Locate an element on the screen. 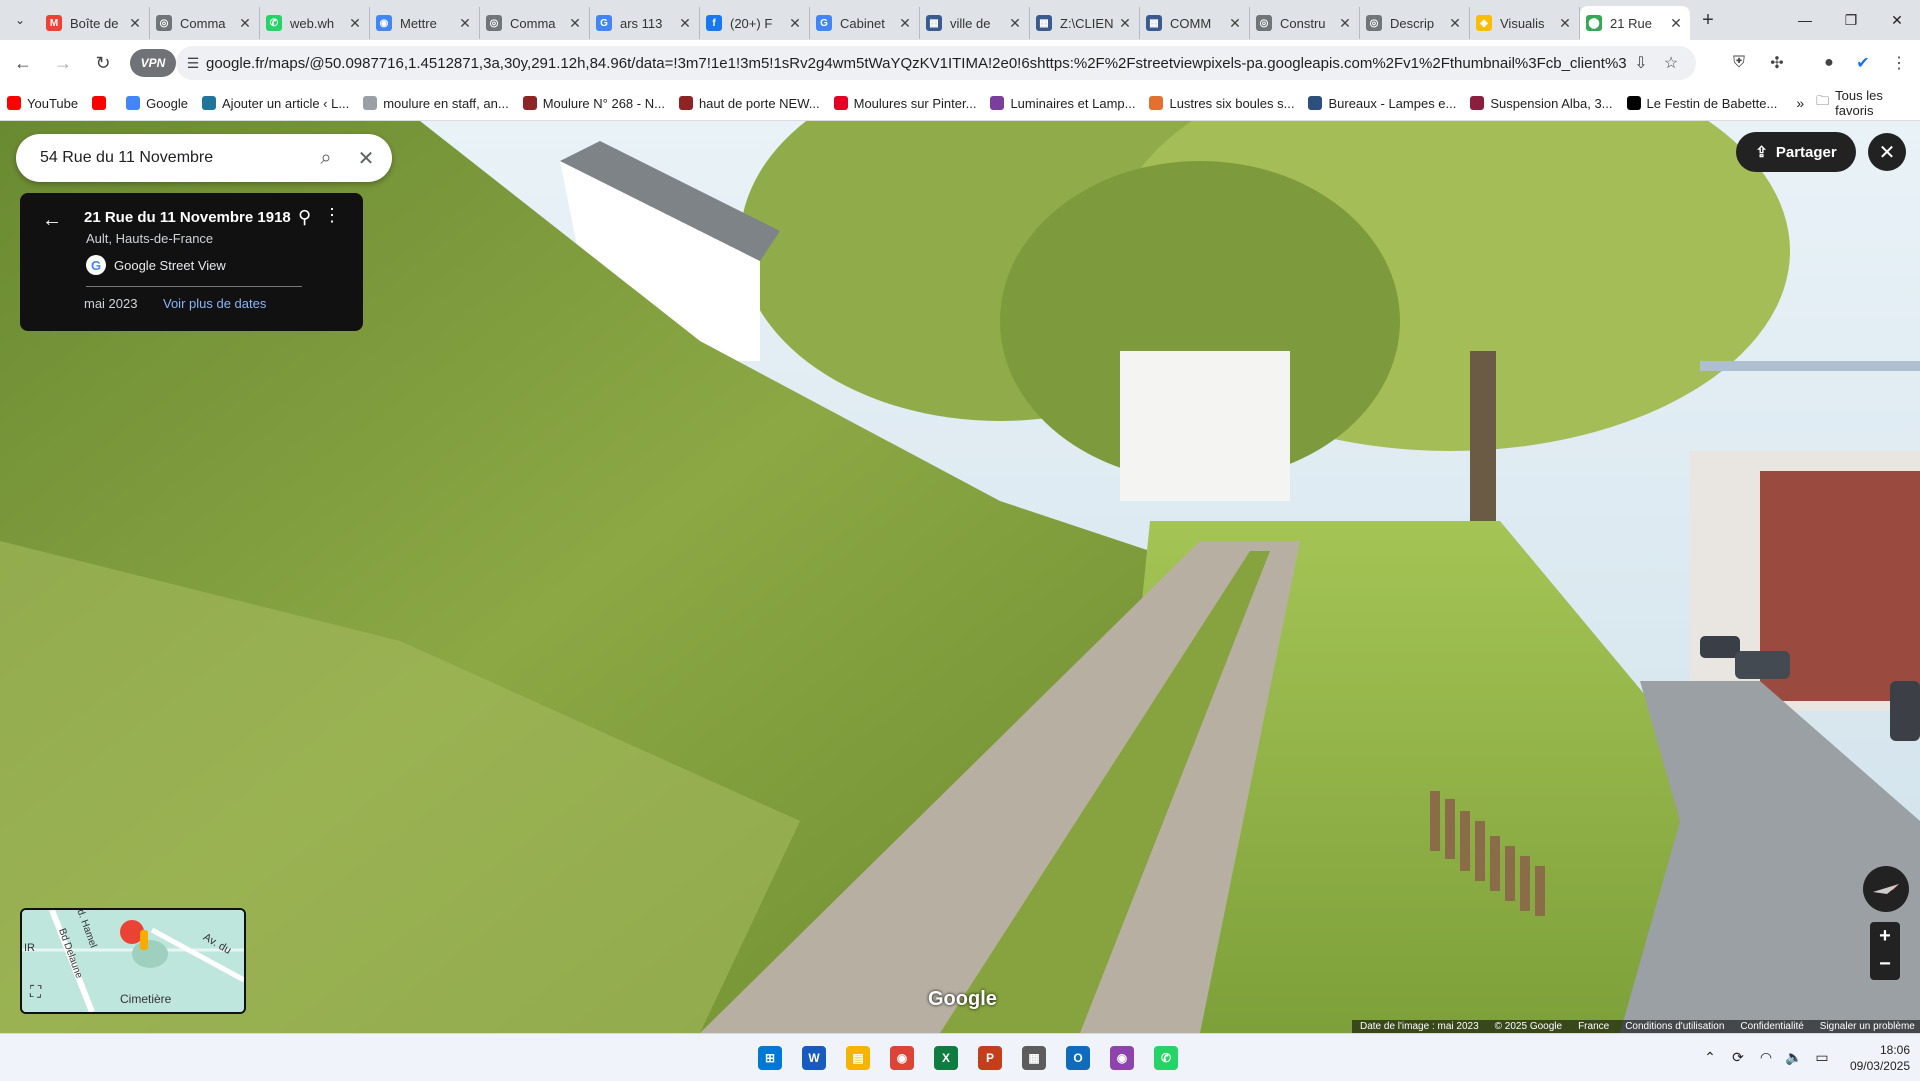  vpn-badge: VPN is located at coordinates (153, 63).